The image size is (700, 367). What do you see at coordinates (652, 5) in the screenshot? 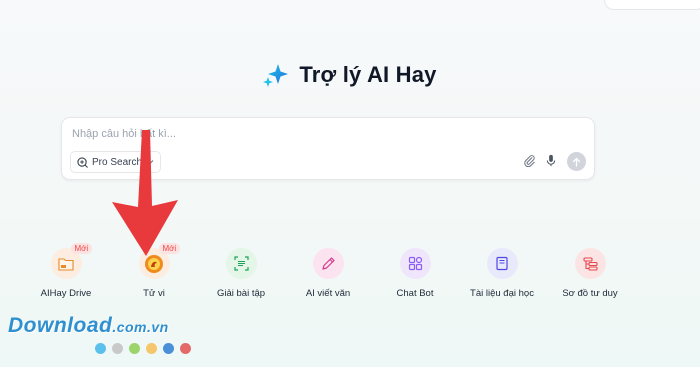
I see `top-right-control` at bounding box center [652, 5].